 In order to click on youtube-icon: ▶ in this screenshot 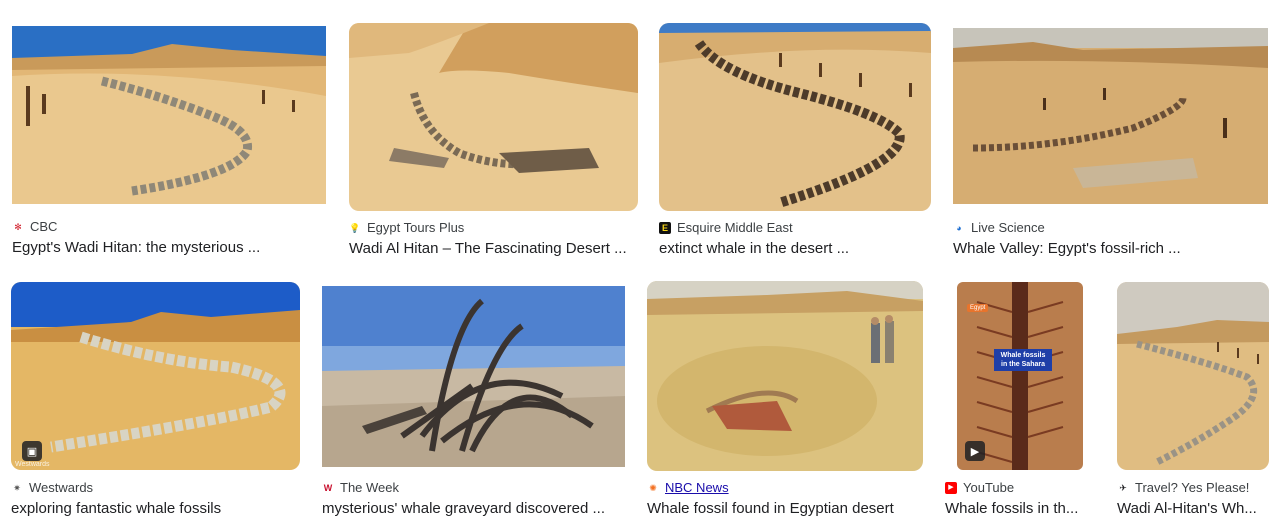, I will do `click(951, 487)`.